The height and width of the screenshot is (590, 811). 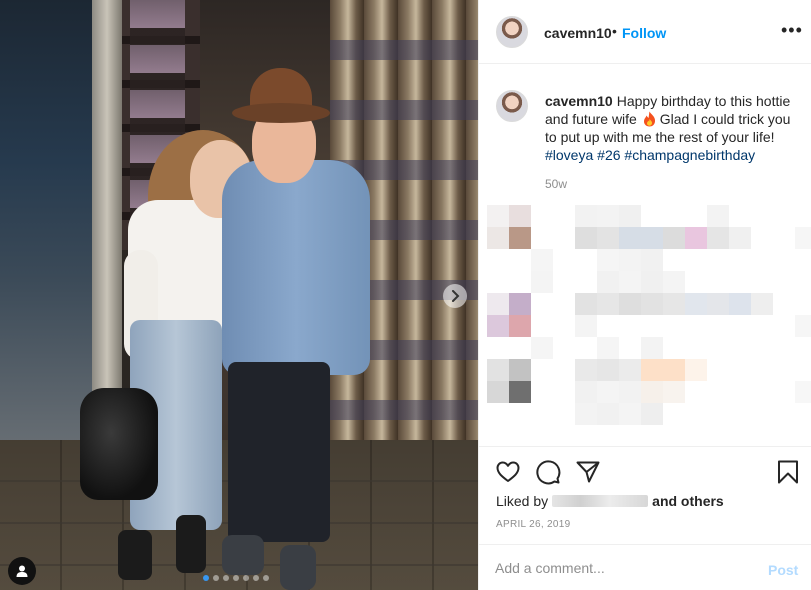 What do you see at coordinates (512, 32) in the screenshot?
I see `avatar` at bounding box center [512, 32].